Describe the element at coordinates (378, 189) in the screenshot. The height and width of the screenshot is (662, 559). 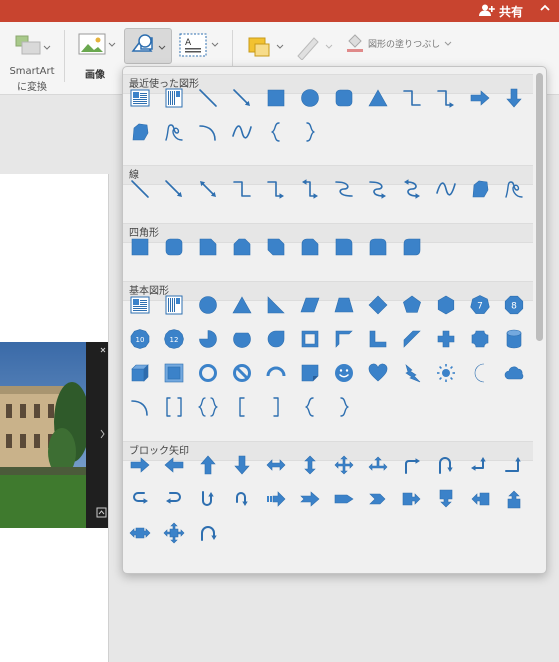
I see `curved-arrow-connector-shape-button` at that location.